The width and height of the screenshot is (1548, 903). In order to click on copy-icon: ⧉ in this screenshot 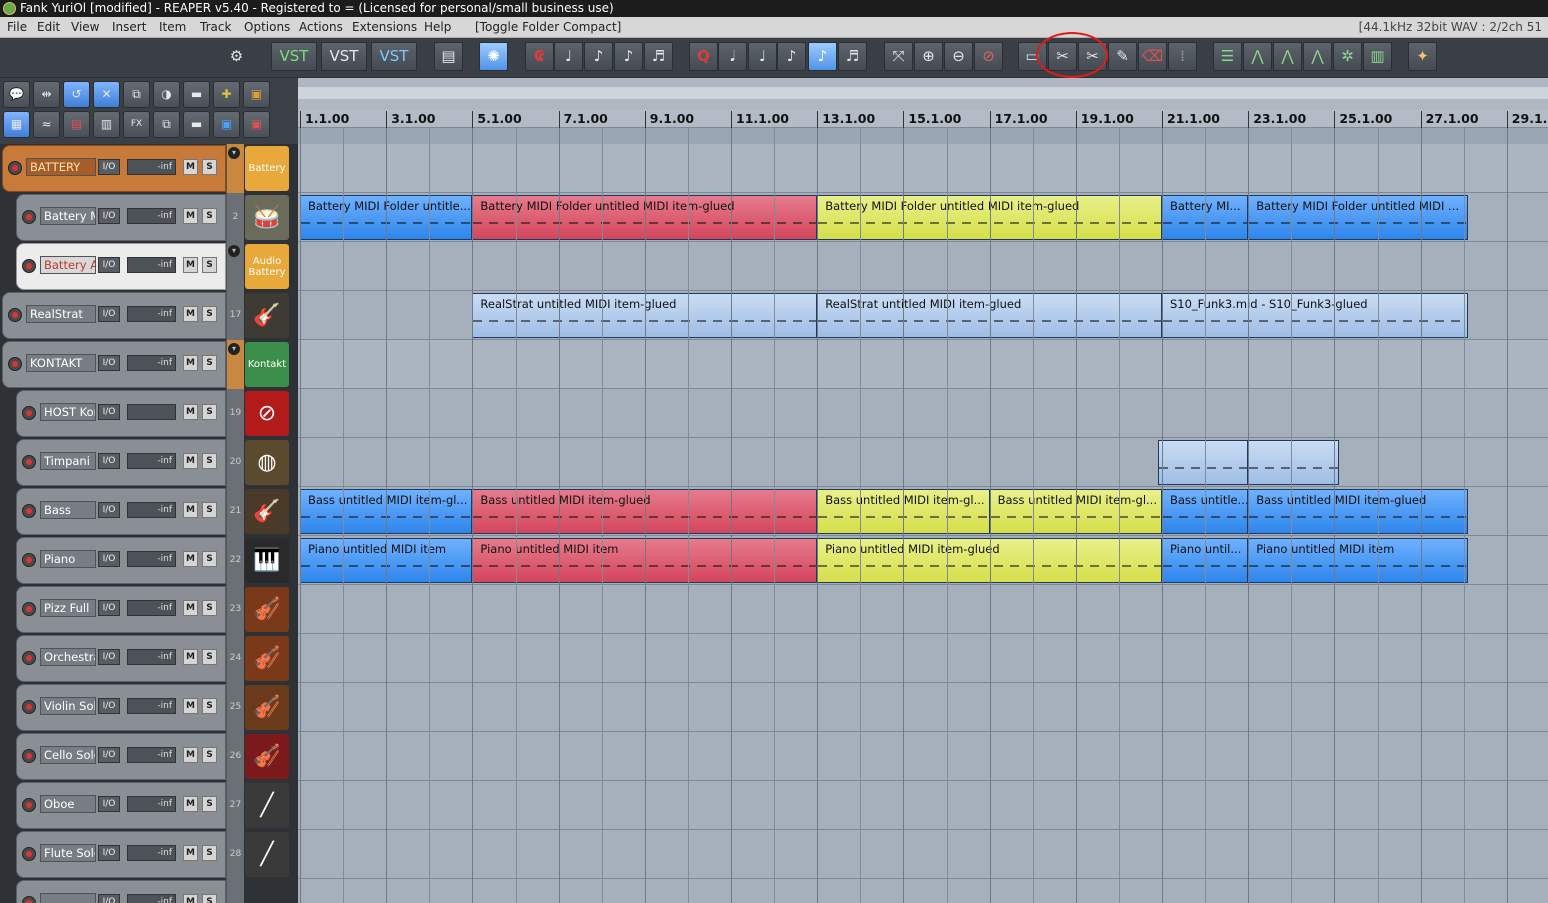, I will do `click(166, 124)`.